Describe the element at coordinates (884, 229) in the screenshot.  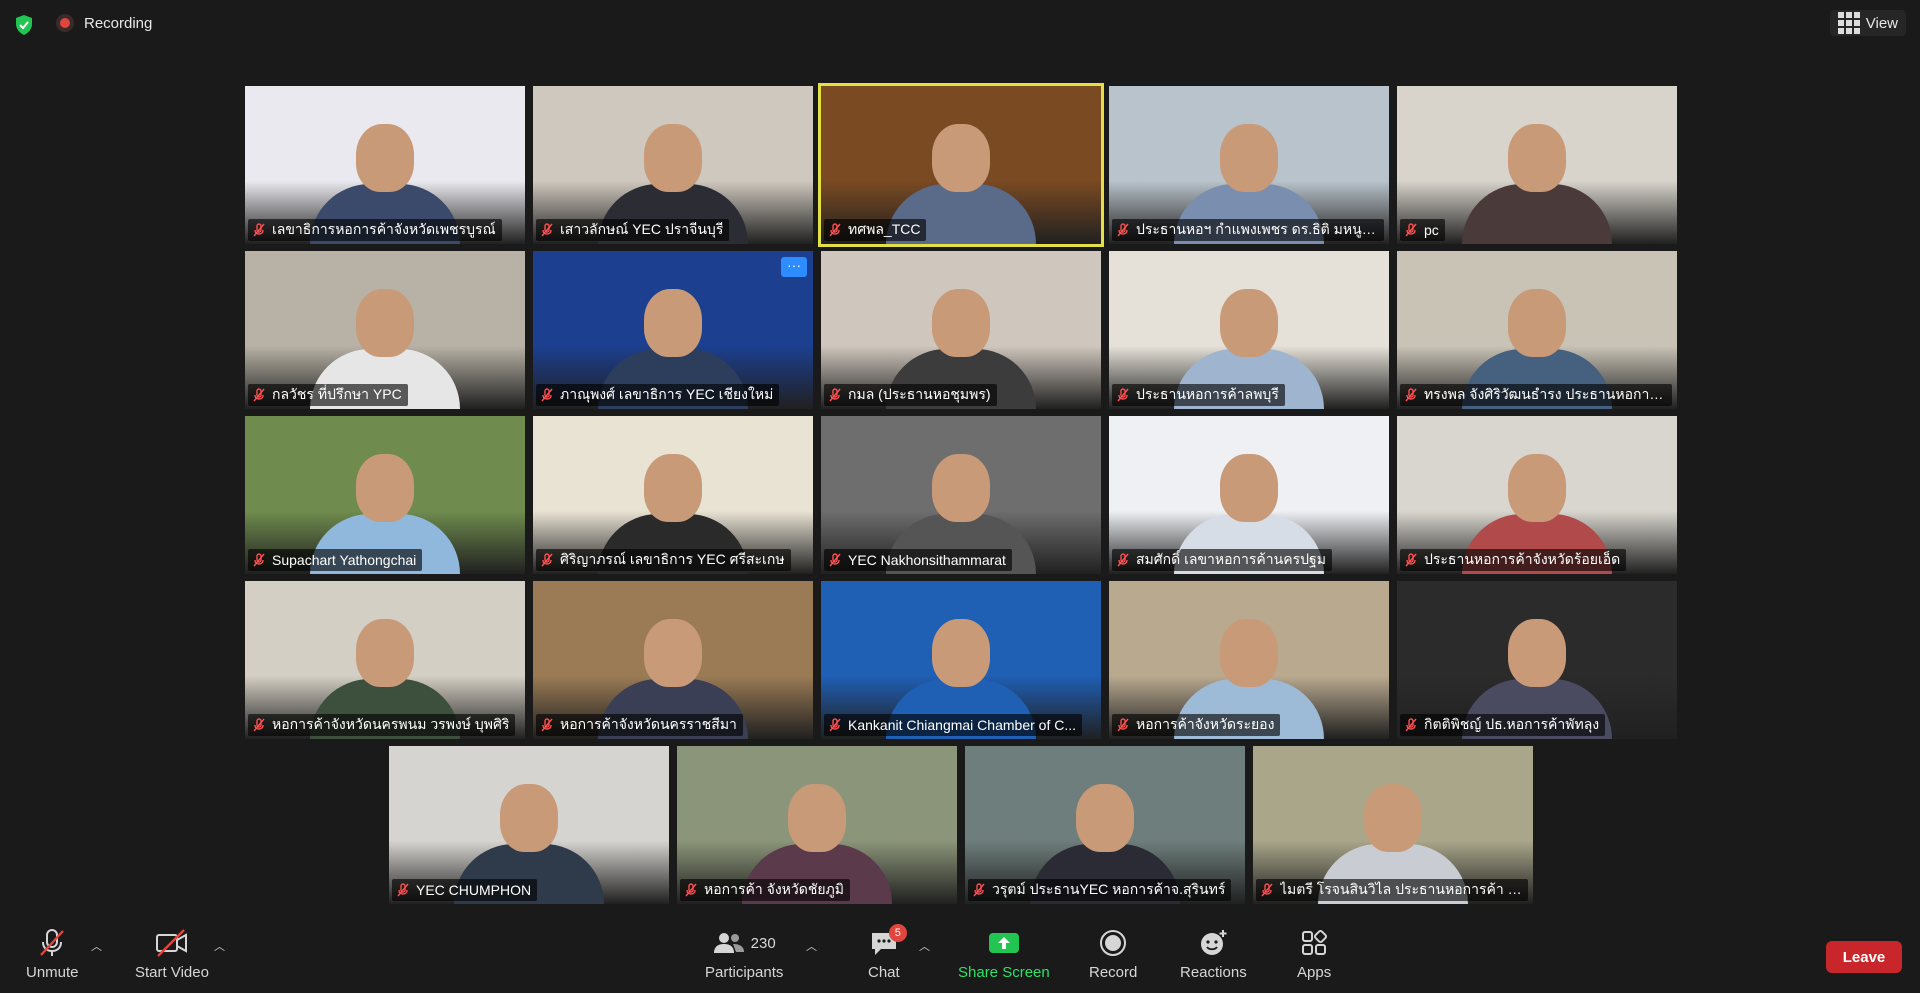
I see `participant-name: ทศพล_TCC` at that location.